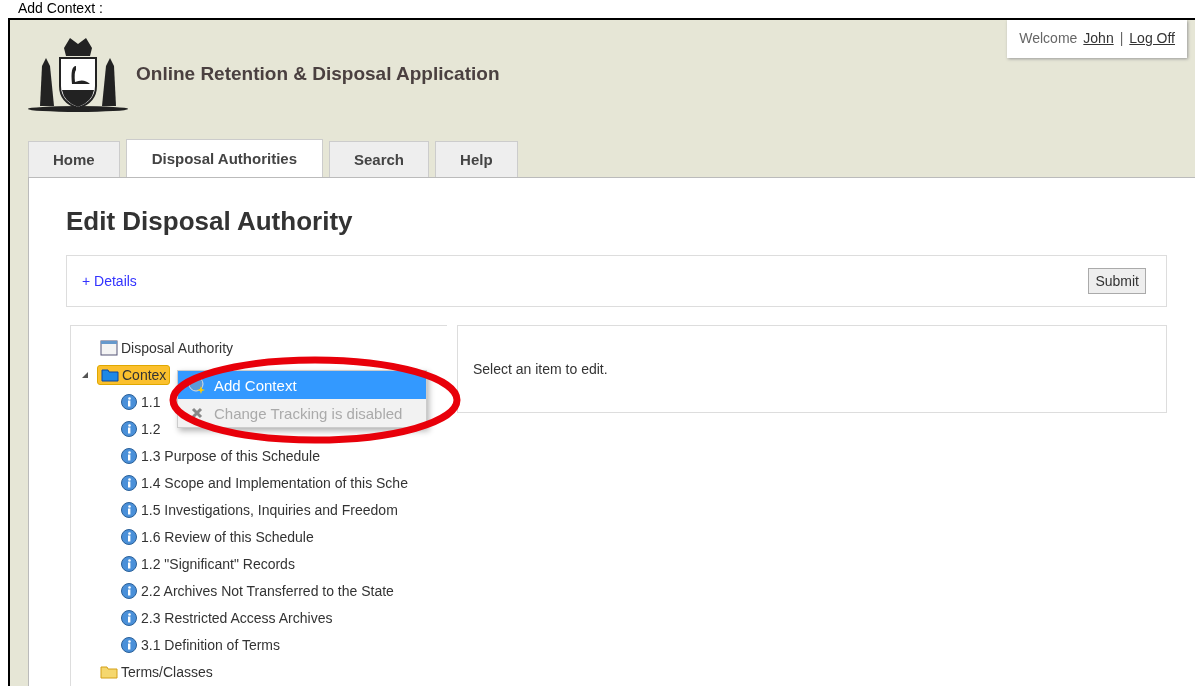 The height and width of the screenshot is (686, 1195). Describe the element at coordinates (318, 74) in the screenshot. I see `app-title: Online Retention & Disposal Application` at that location.